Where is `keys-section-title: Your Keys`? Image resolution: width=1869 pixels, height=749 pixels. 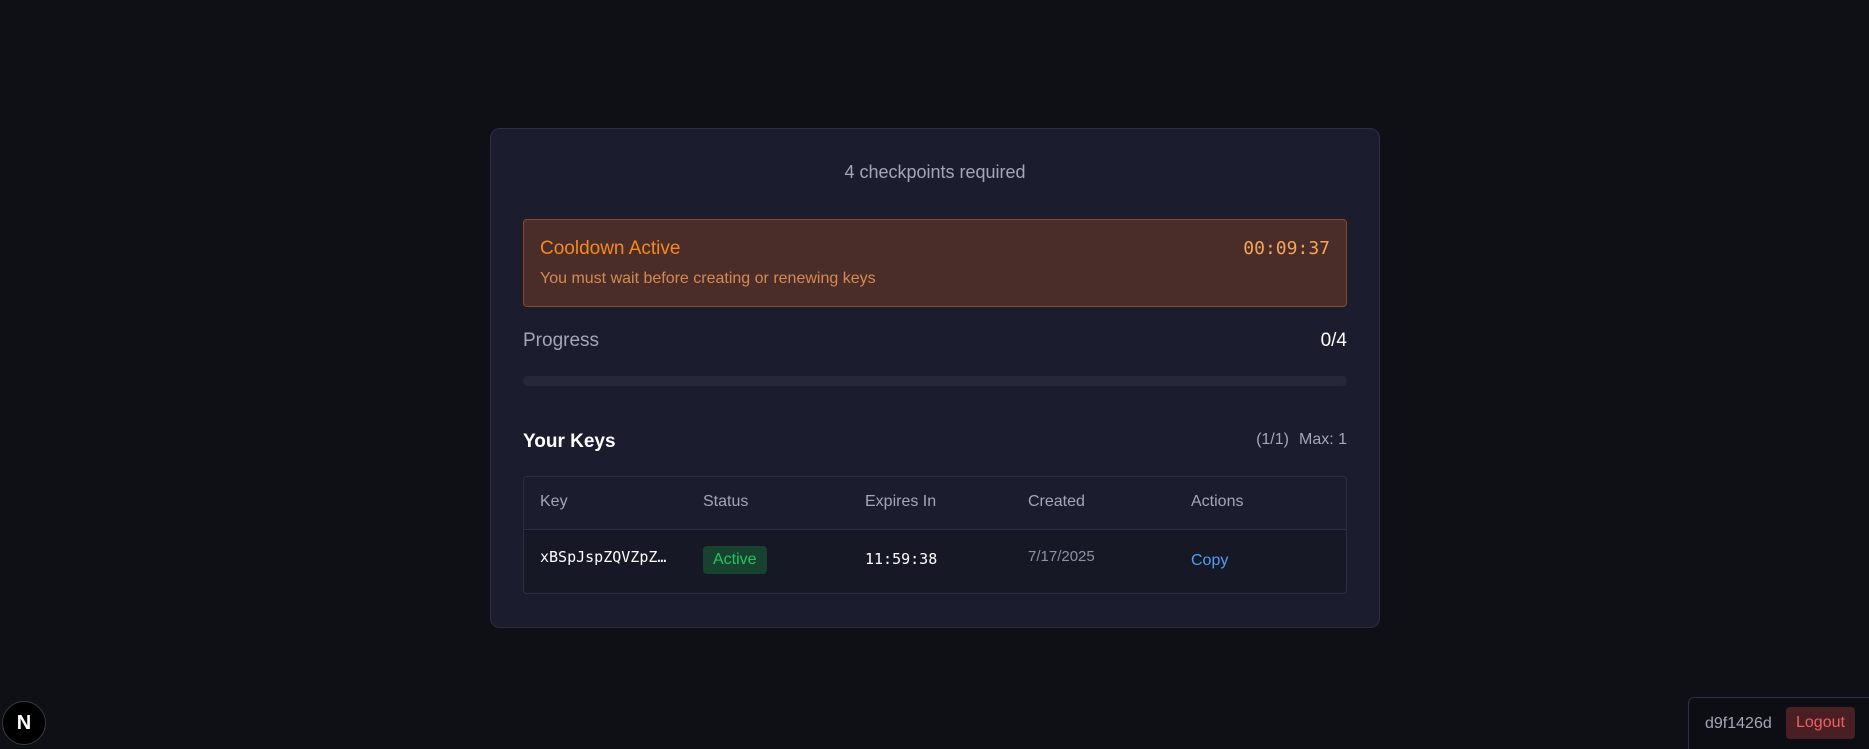
keys-section-title: Your Keys is located at coordinates (569, 441).